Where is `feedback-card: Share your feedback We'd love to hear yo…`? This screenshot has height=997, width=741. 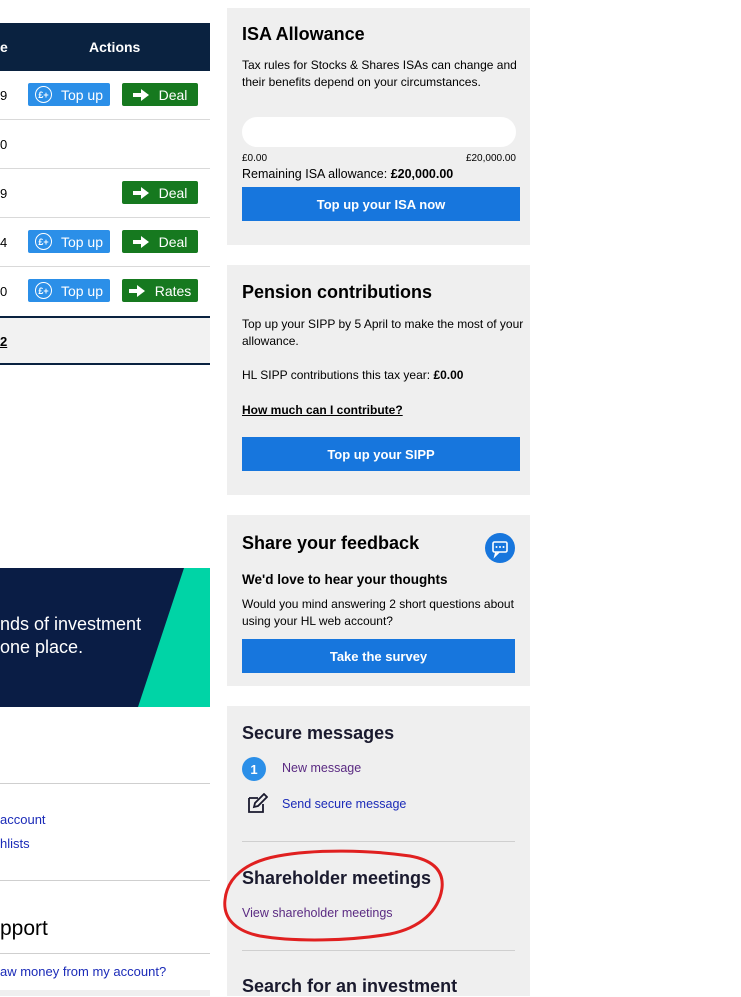 feedback-card: Share your feedback We'd love to hear yo… is located at coordinates (378, 600).